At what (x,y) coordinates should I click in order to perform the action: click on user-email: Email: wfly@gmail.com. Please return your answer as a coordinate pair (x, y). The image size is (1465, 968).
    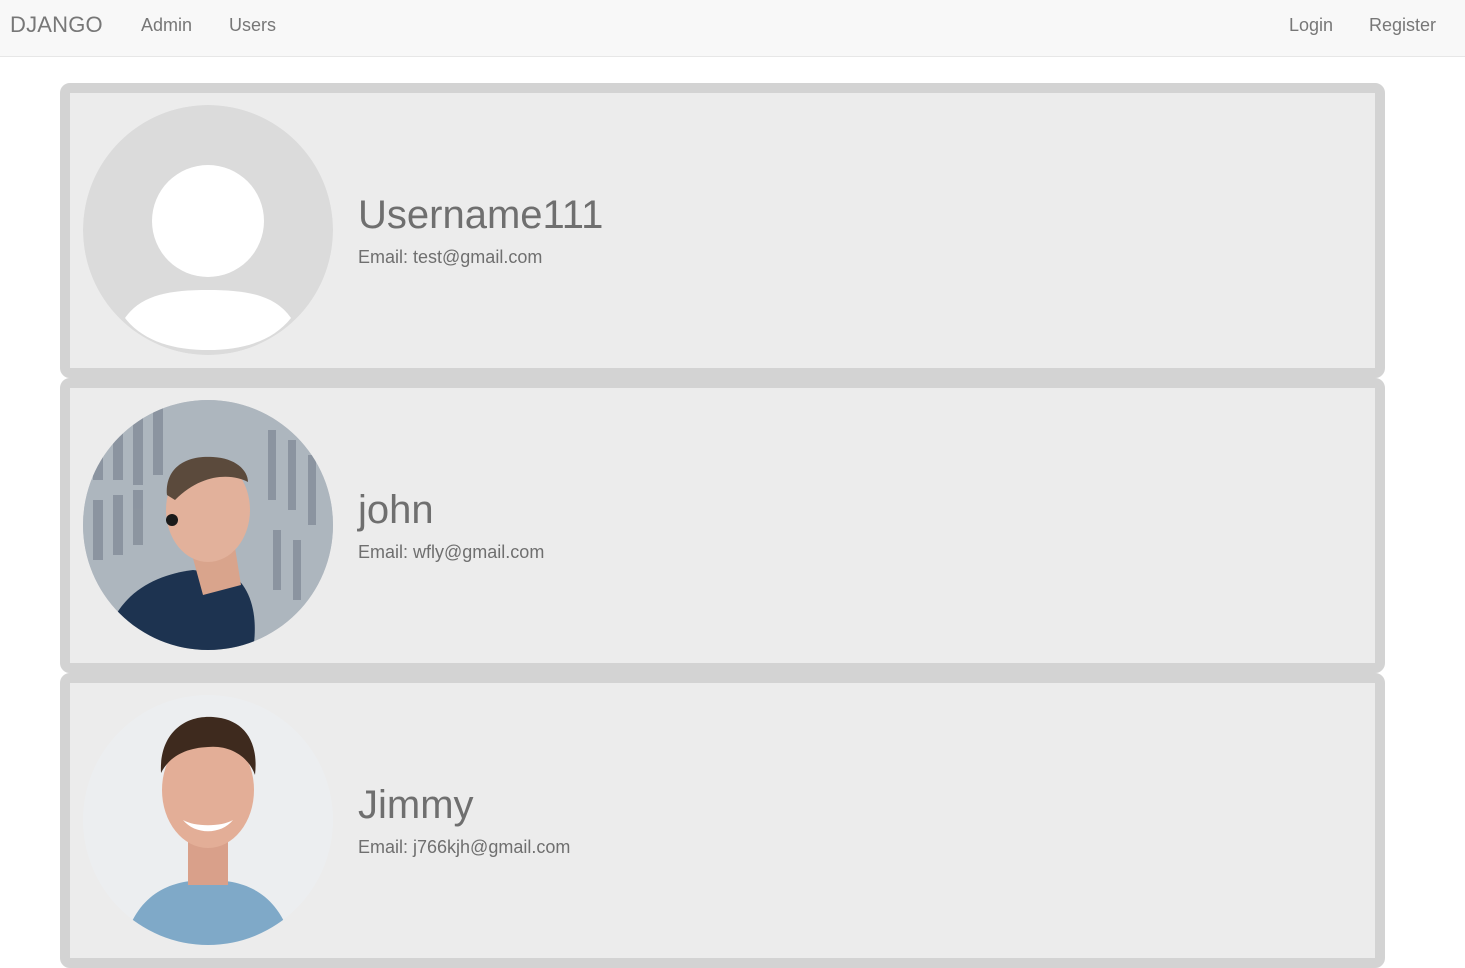
    Looking at the image, I should click on (451, 552).